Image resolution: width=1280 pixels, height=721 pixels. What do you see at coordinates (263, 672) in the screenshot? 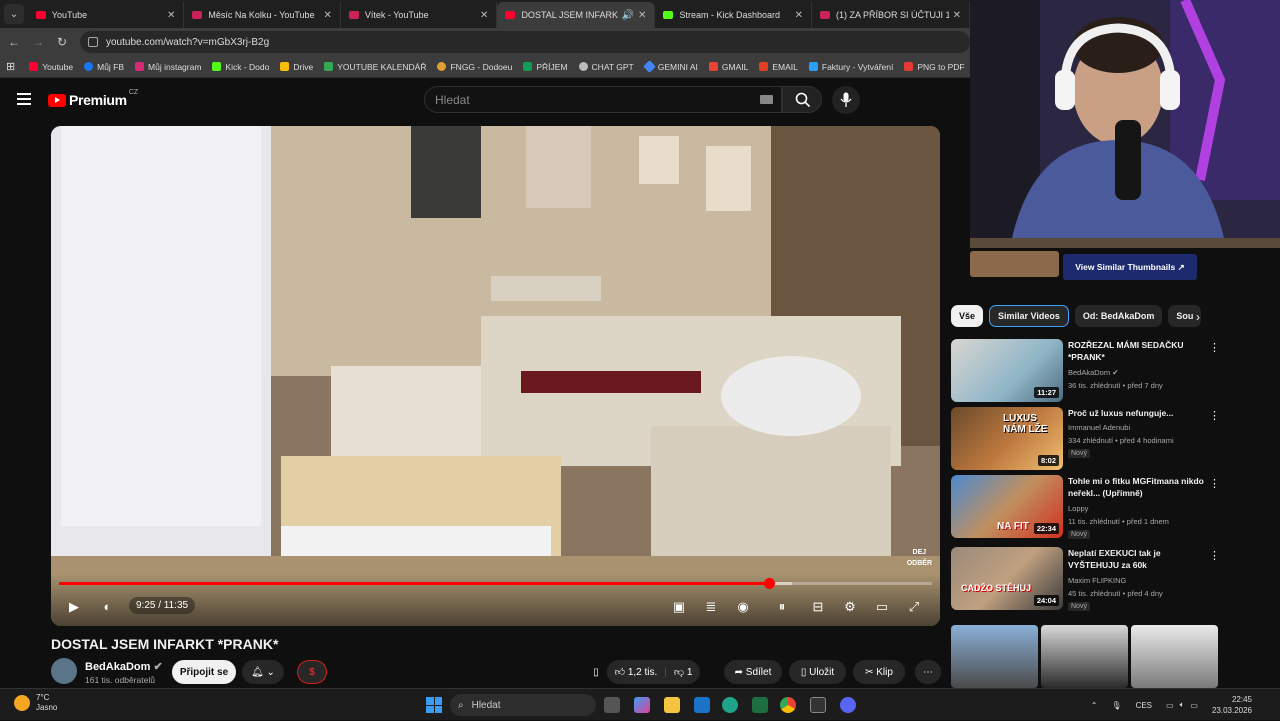
I see `notifications-button: 🔔︎ ⌄` at bounding box center [263, 672].